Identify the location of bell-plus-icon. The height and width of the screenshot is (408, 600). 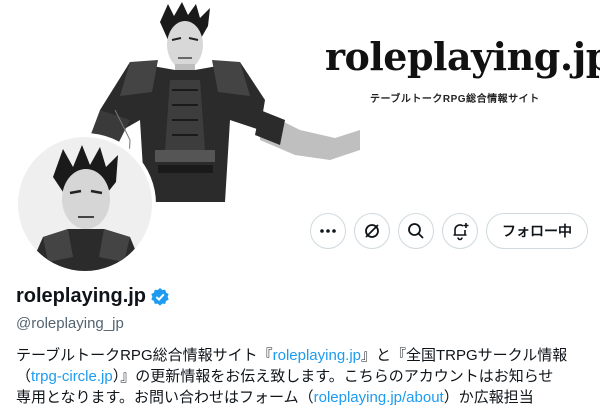
(461, 232).